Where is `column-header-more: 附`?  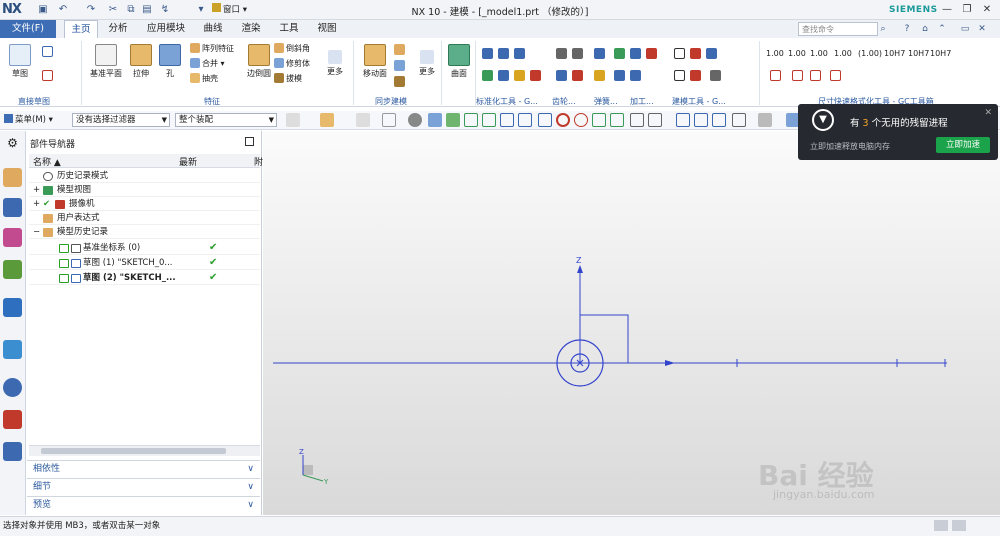
column-header-more: 附 is located at coordinates (258, 161).